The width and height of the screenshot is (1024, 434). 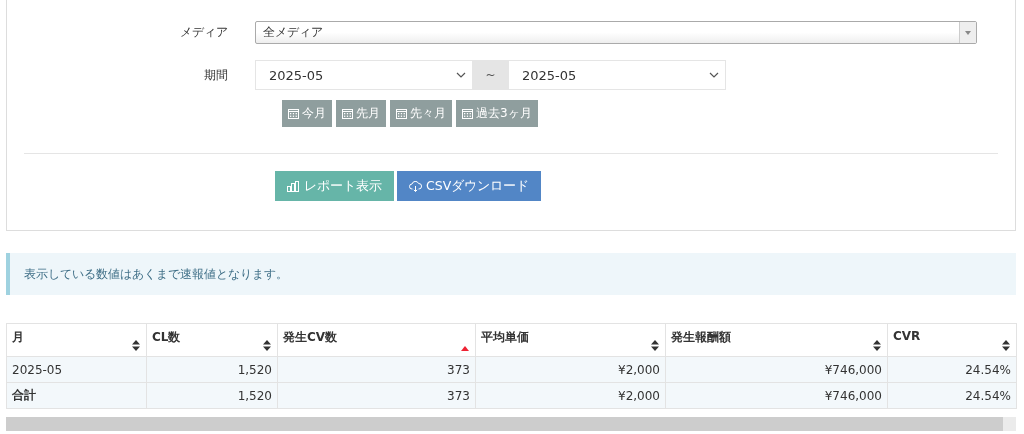 What do you see at coordinates (76, 395) in the screenshot?
I see `table-cell: 合計` at bounding box center [76, 395].